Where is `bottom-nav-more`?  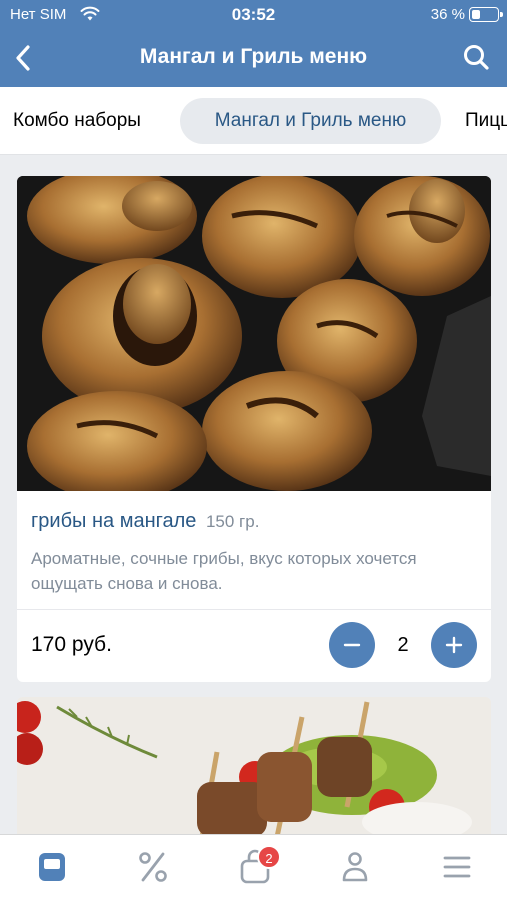
bottom-nav-more is located at coordinates (457, 867).